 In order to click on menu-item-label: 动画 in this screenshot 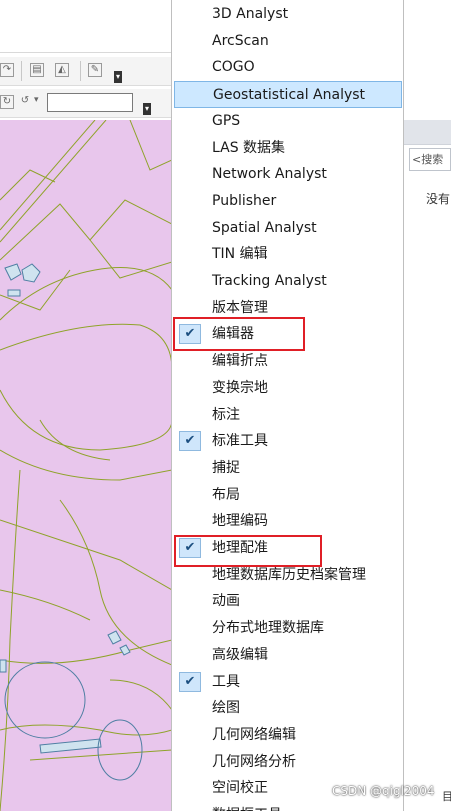, I will do `click(226, 601)`.